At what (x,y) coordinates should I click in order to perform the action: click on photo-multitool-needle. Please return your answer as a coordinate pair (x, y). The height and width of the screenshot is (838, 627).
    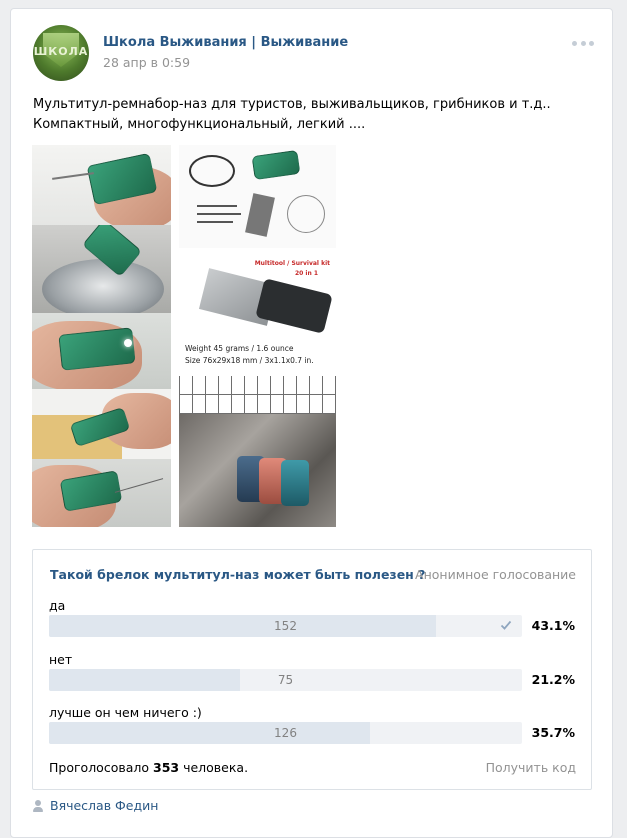
    Looking at the image, I should click on (101, 493).